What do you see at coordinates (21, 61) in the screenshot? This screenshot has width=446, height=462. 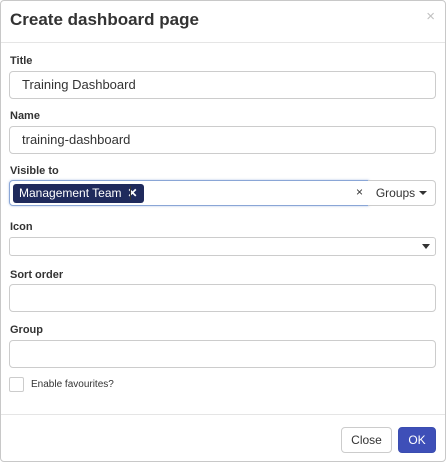 I see `title-label: Title` at bounding box center [21, 61].